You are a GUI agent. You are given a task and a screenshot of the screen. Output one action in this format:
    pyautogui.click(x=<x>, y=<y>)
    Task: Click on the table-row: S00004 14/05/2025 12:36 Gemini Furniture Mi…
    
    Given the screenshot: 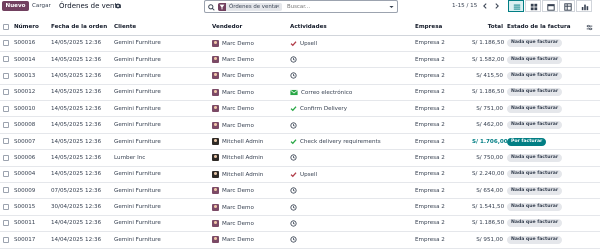 What is the action you would take?
    pyautogui.click(x=300, y=175)
    